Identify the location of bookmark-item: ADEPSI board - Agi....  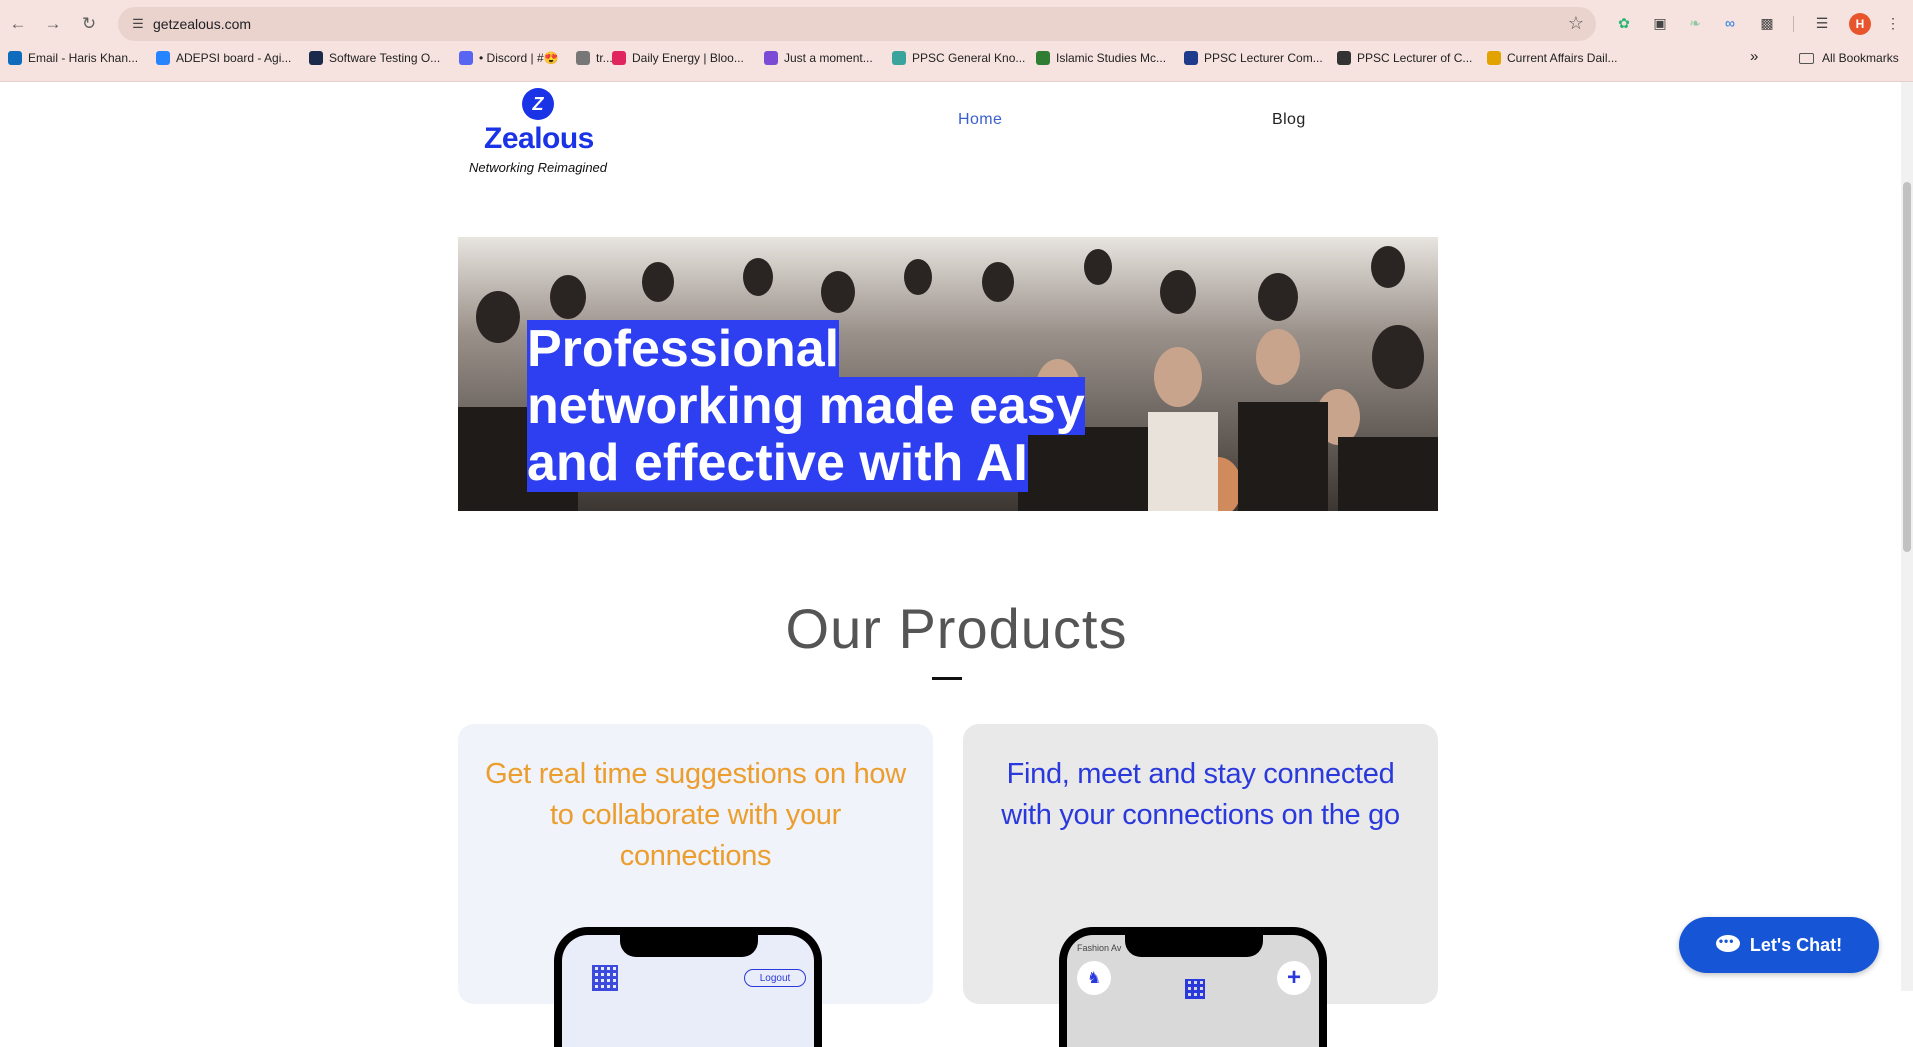
(223, 58).